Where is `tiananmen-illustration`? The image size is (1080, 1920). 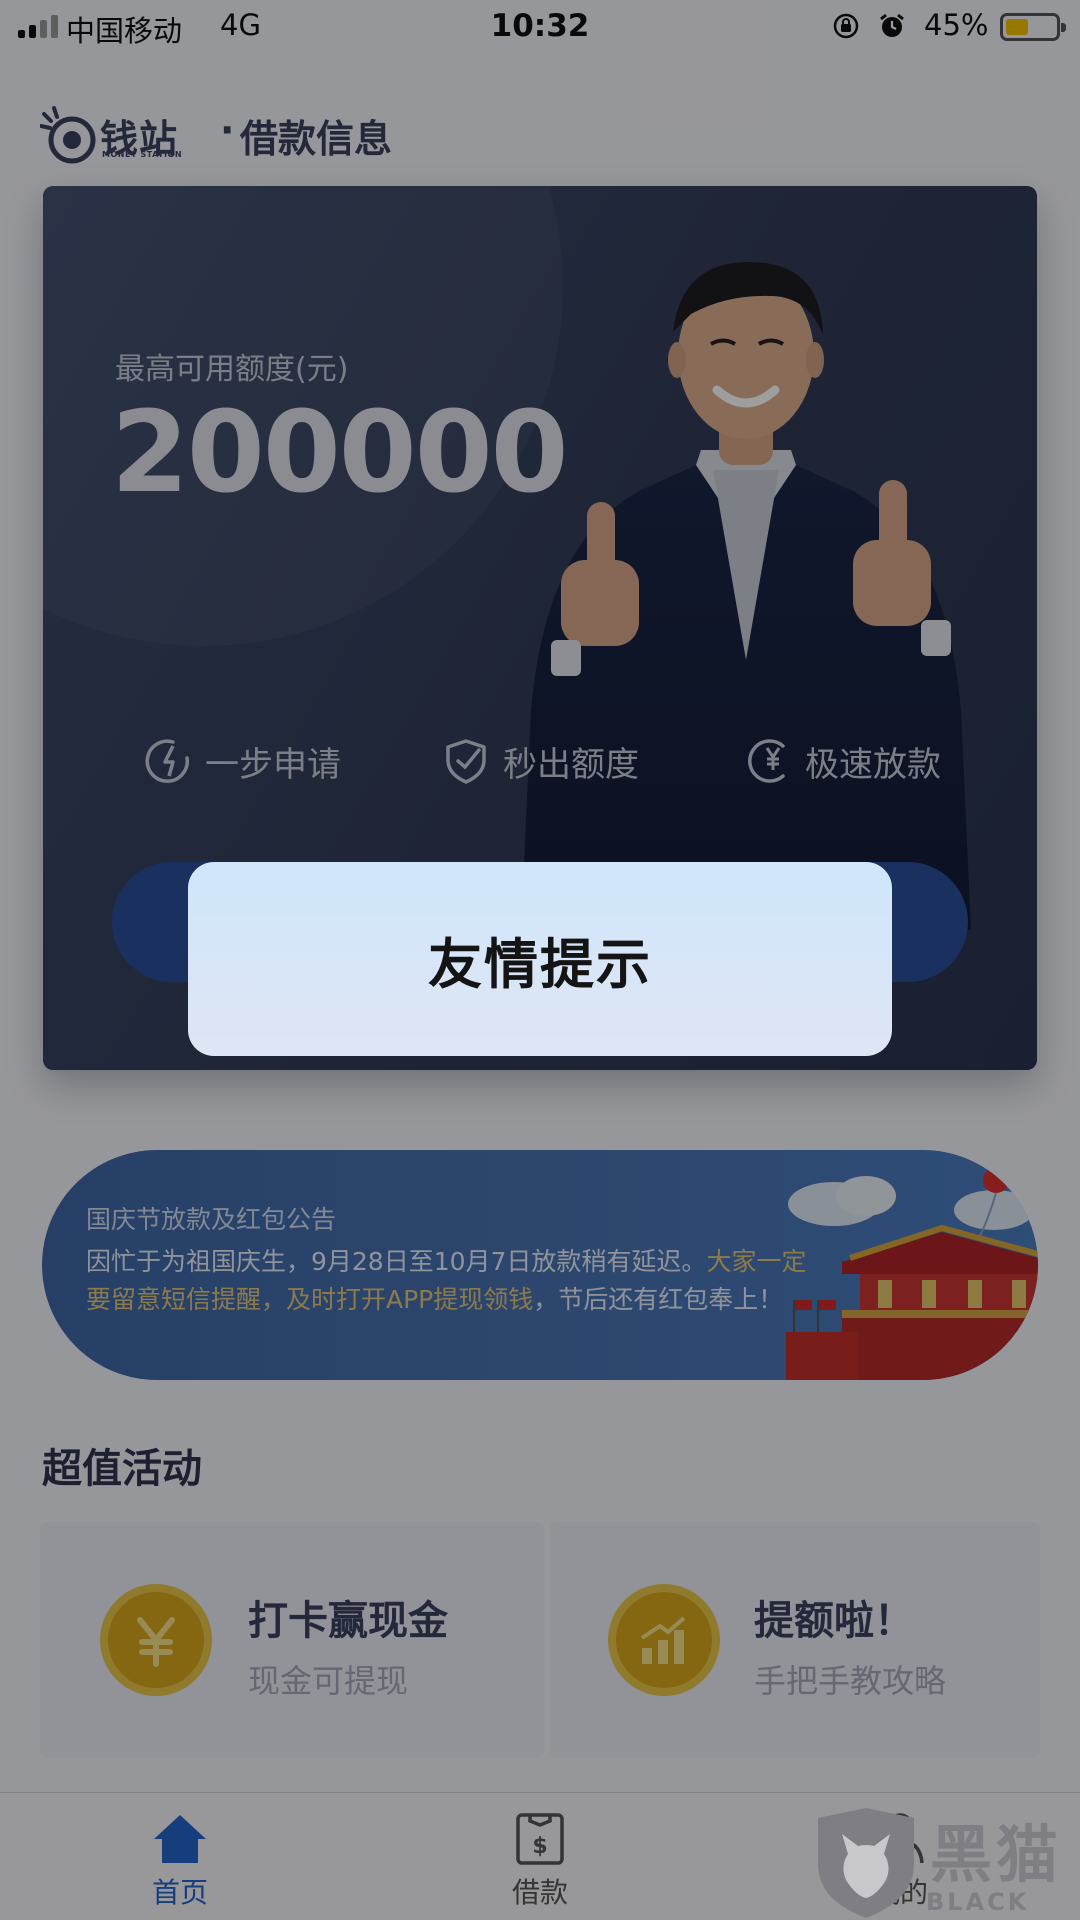 tiananmen-illustration is located at coordinates (912, 1273).